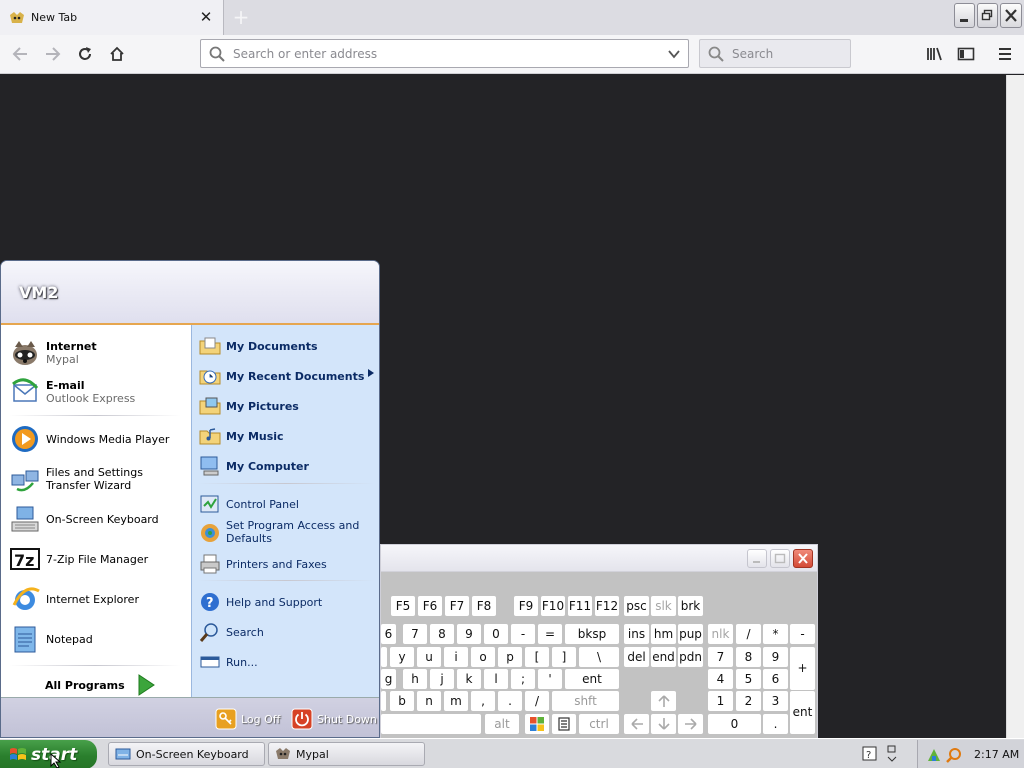 This screenshot has height=768, width=1024. I want to click on key-insert: ins, so click(636, 634).